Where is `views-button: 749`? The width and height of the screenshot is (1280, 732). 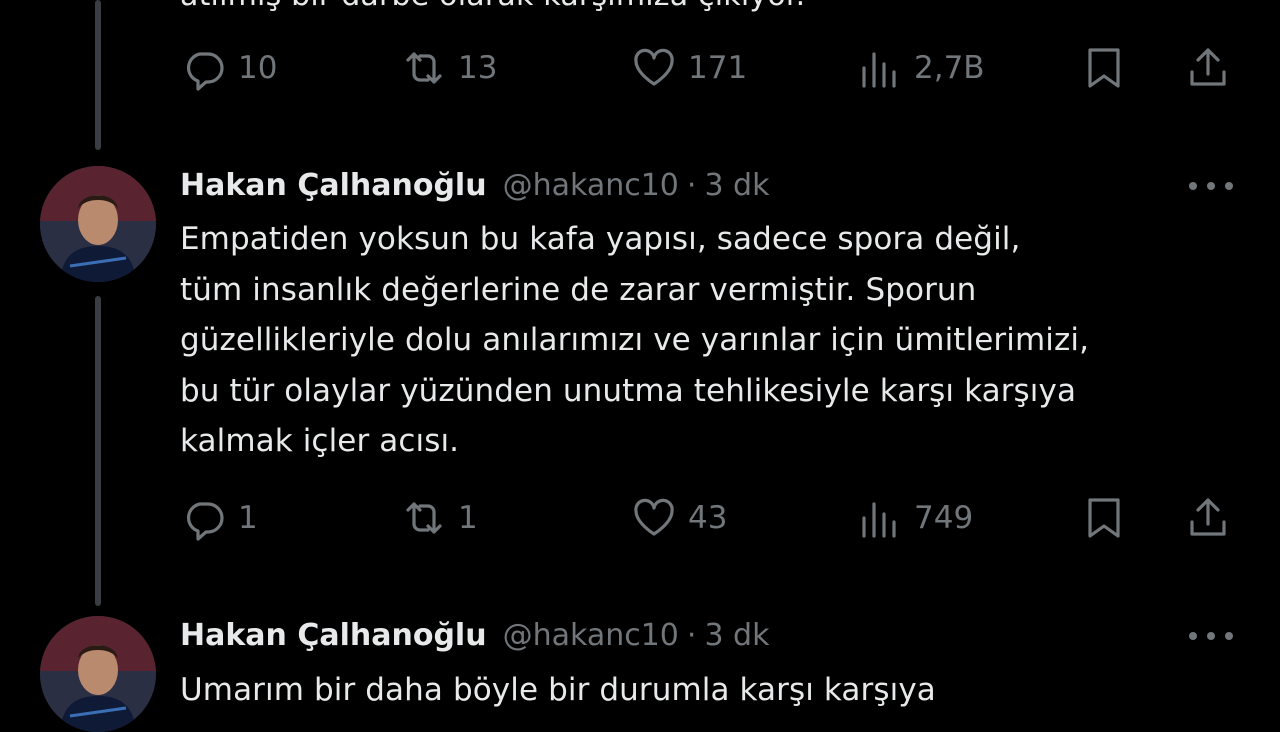 views-button: 749 is located at coordinates (914, 518).